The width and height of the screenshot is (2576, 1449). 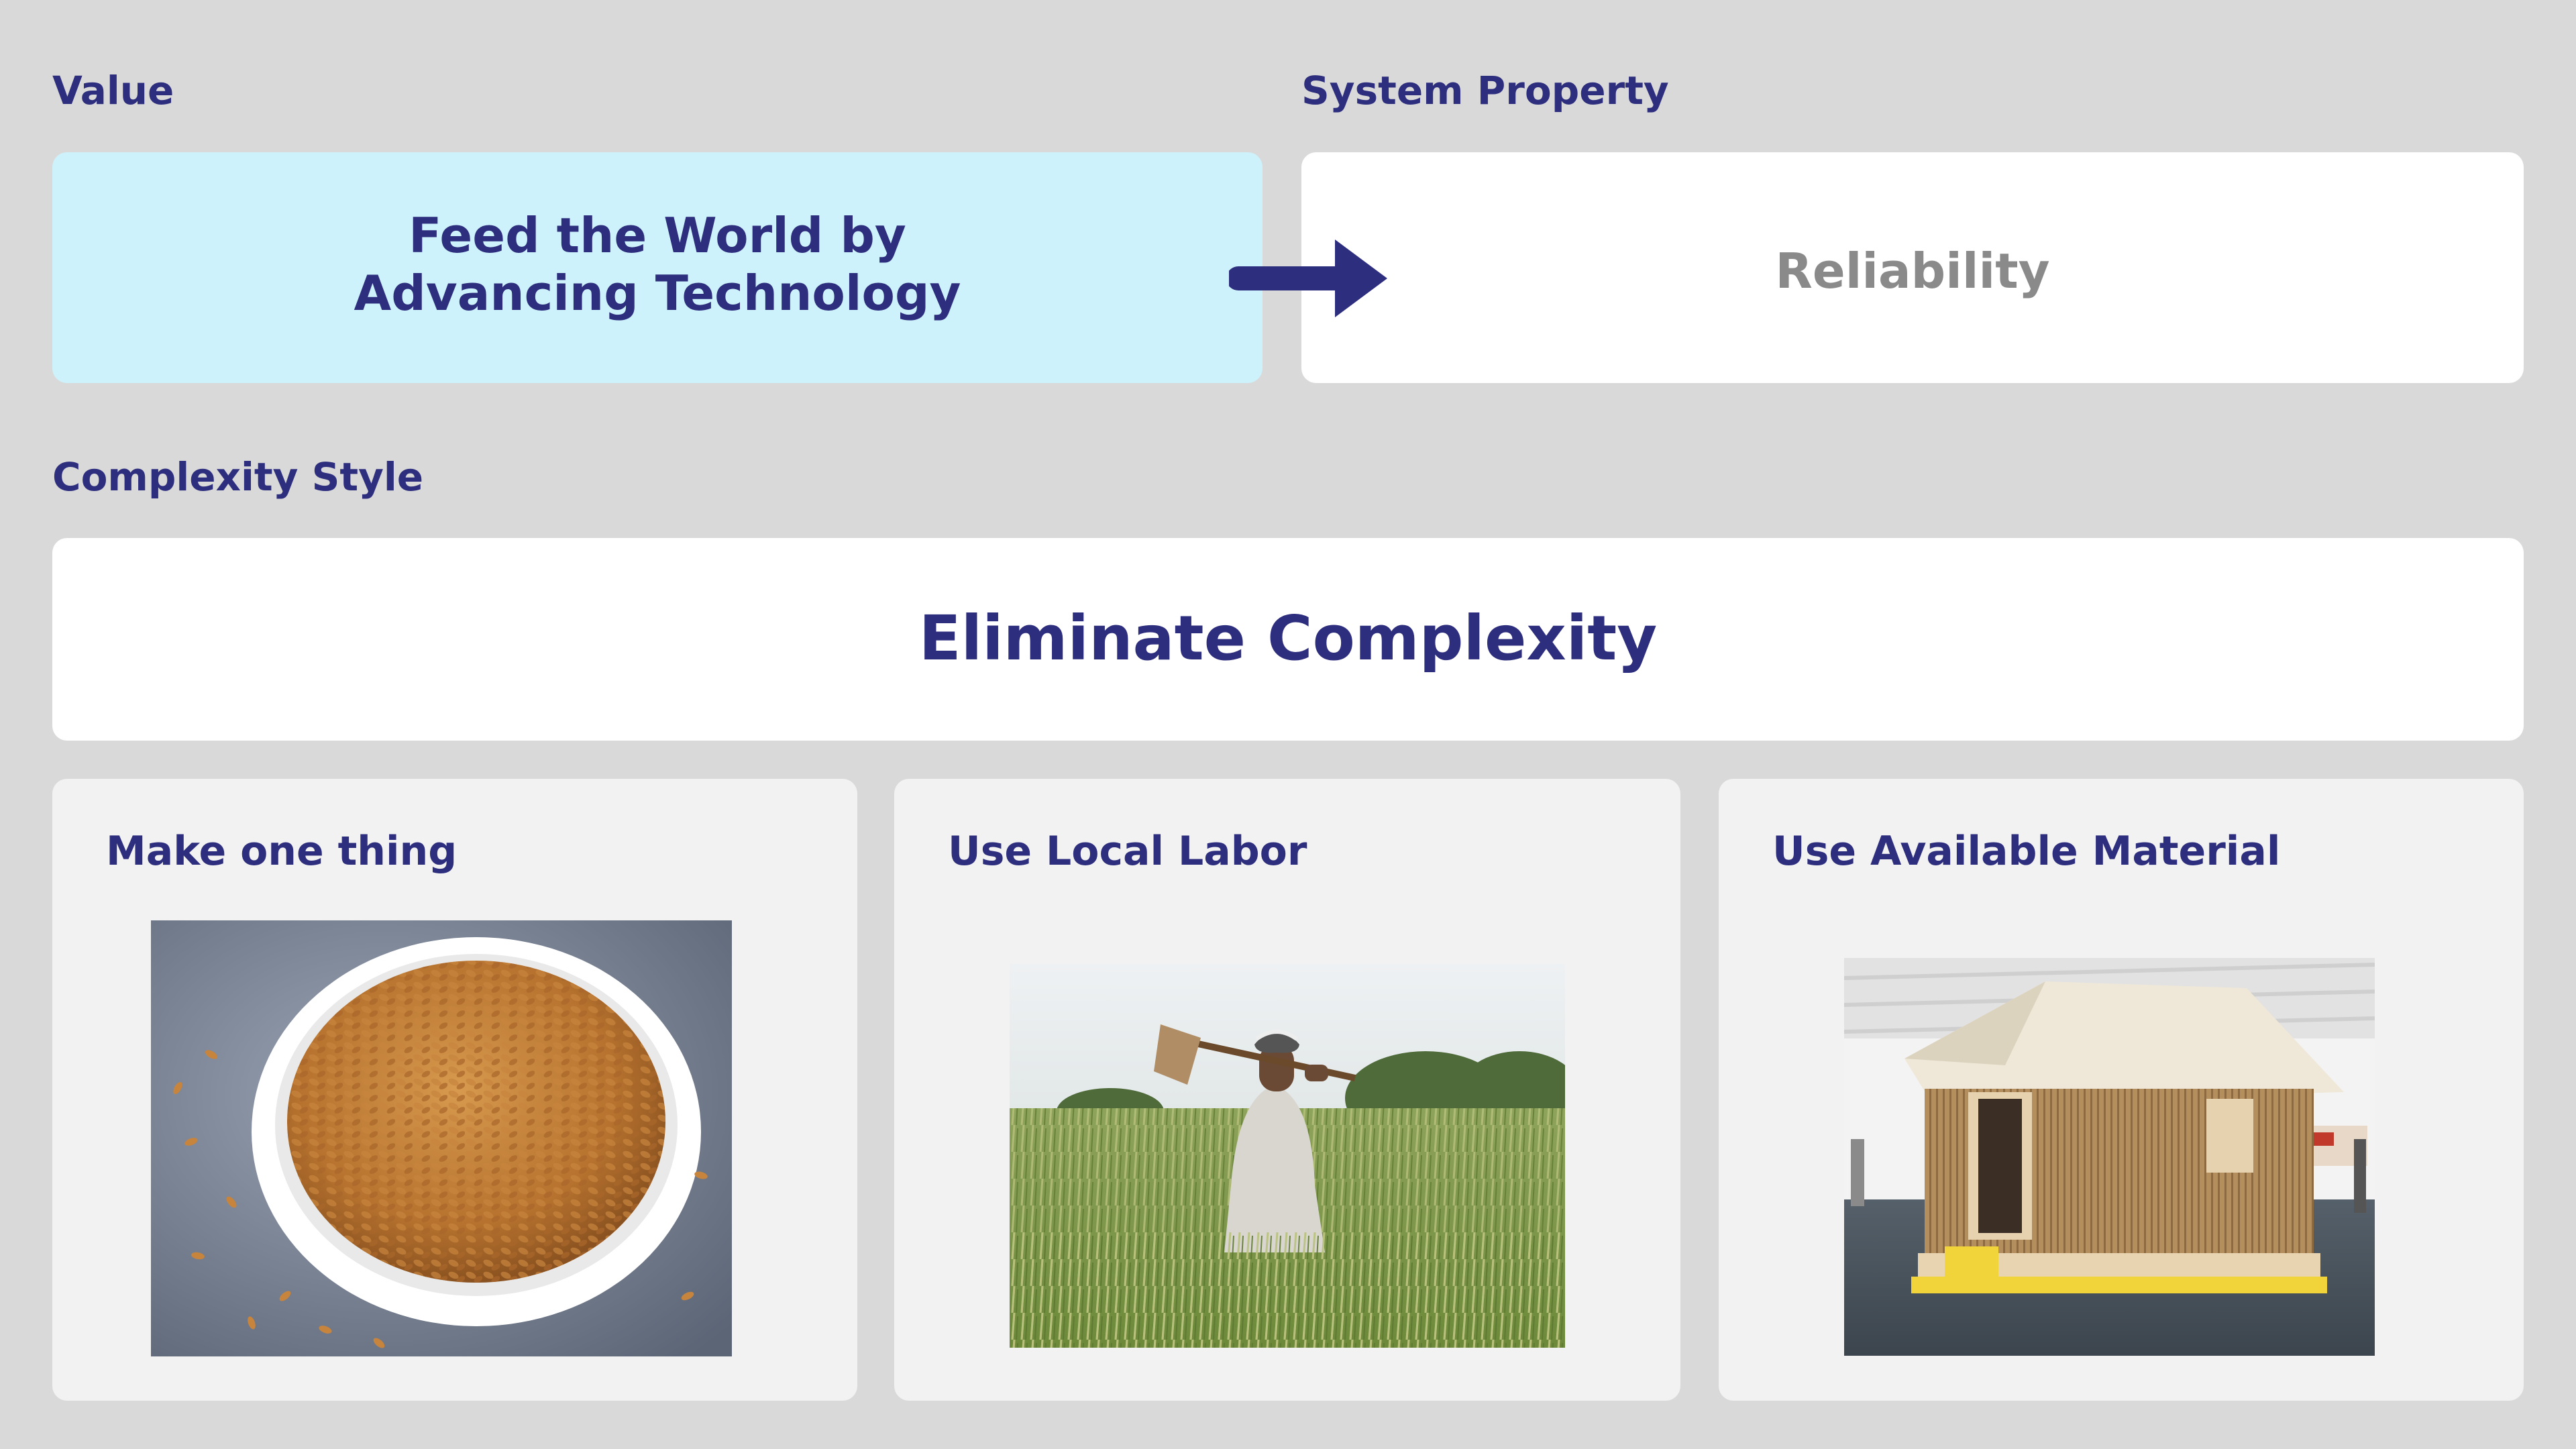 I want to click on value-text: Feed the World by Advancing Technology, so click(x=657, y=264).